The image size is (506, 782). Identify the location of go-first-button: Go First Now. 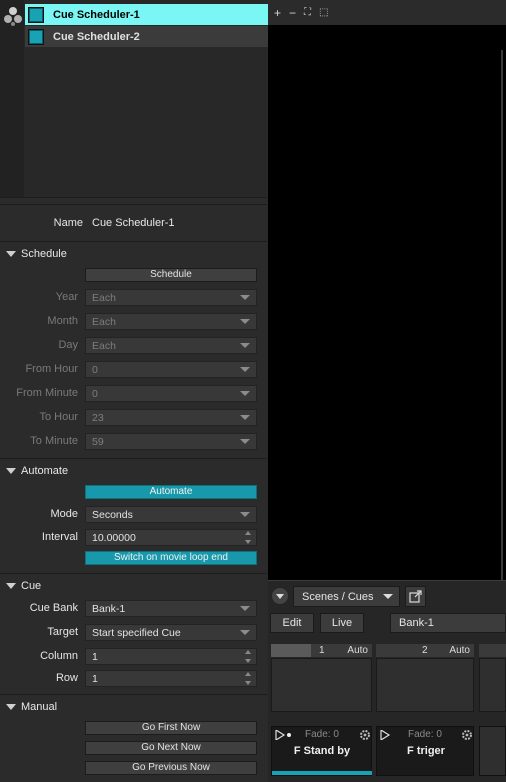
(171, 728).